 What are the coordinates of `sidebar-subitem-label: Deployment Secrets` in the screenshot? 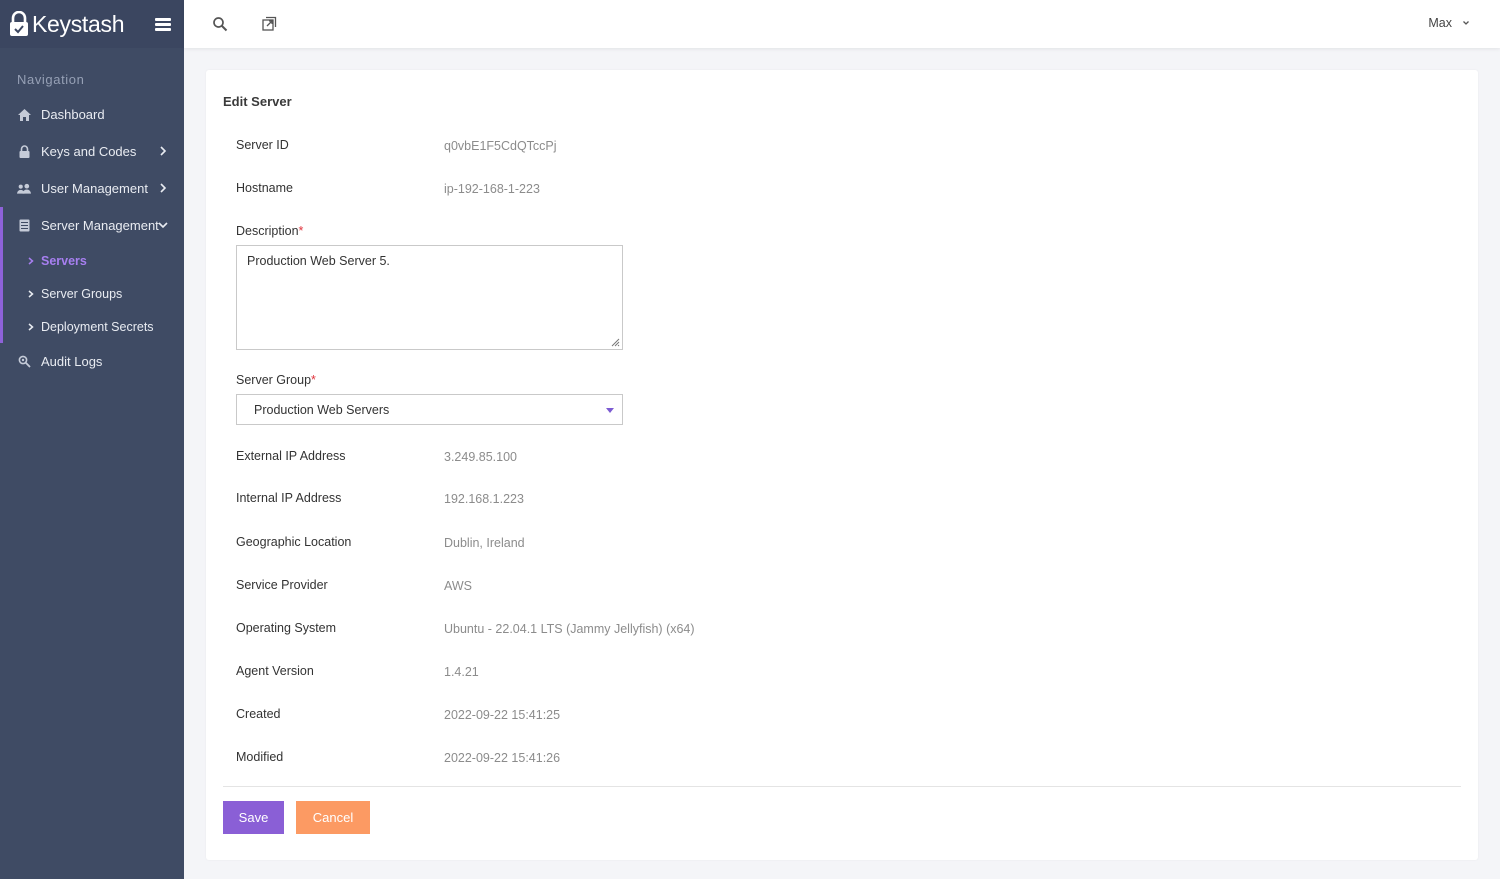 It's located at (97, 326).